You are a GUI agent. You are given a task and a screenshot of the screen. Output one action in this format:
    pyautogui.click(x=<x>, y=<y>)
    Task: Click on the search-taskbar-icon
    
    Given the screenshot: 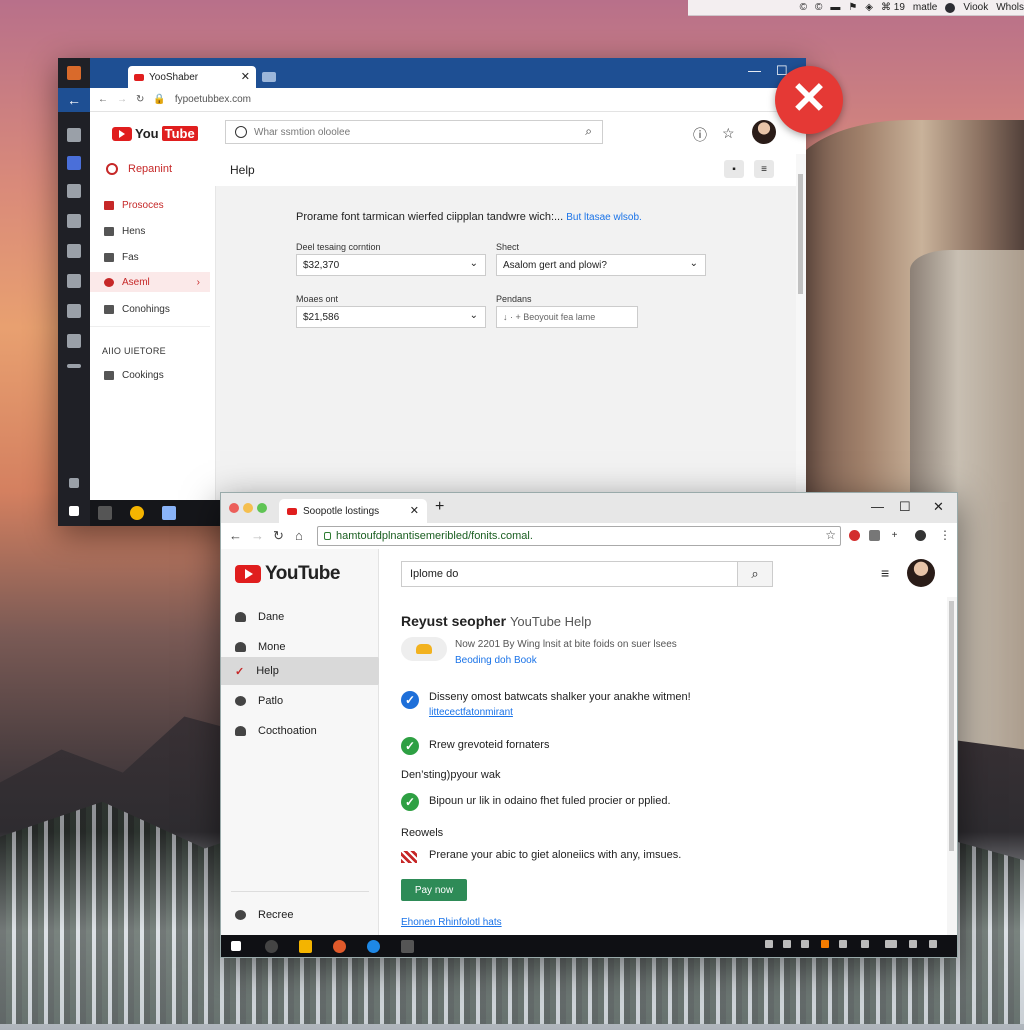 What is the action you would take?
    pyautogui.click(x=271, y=946)
    